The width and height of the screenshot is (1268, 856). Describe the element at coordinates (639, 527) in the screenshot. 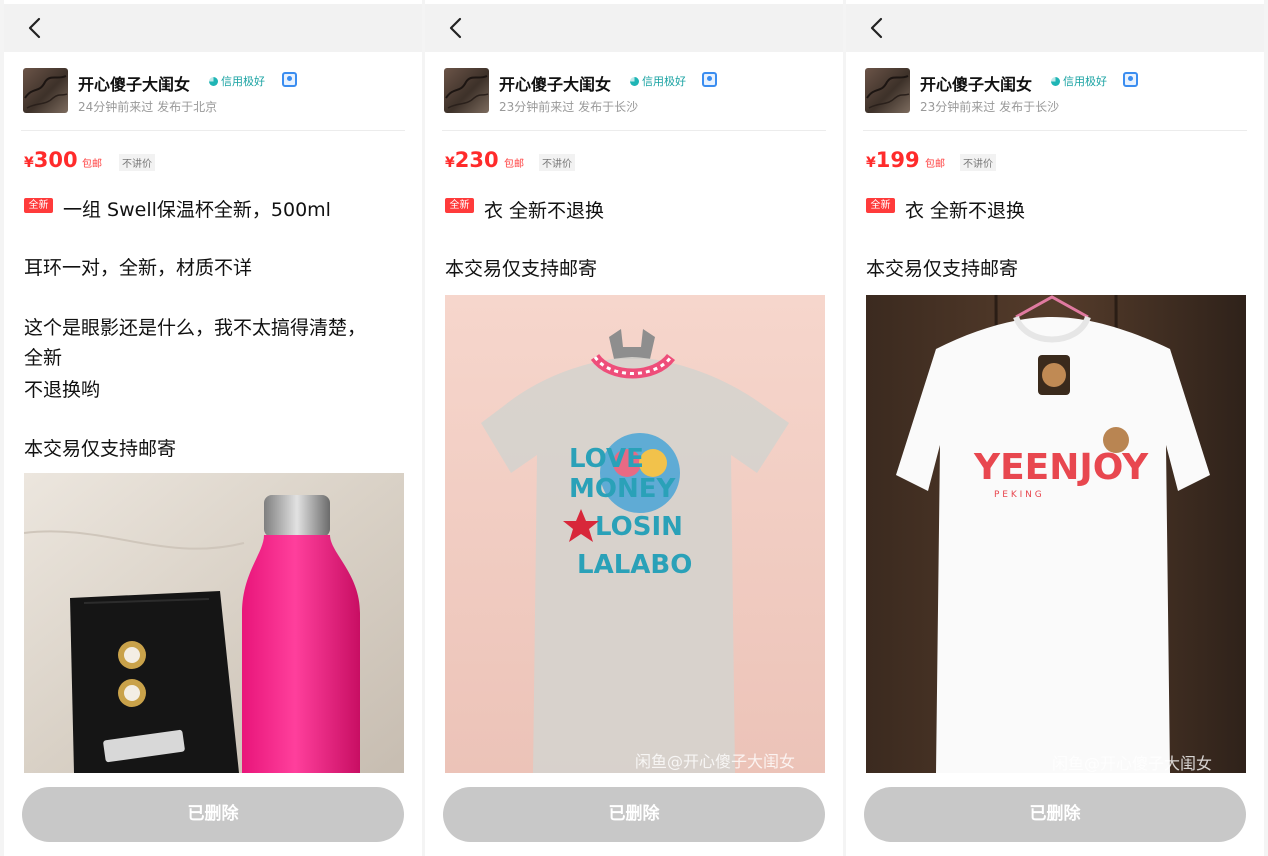

I see `shirt-text: LOSIN` at that location.